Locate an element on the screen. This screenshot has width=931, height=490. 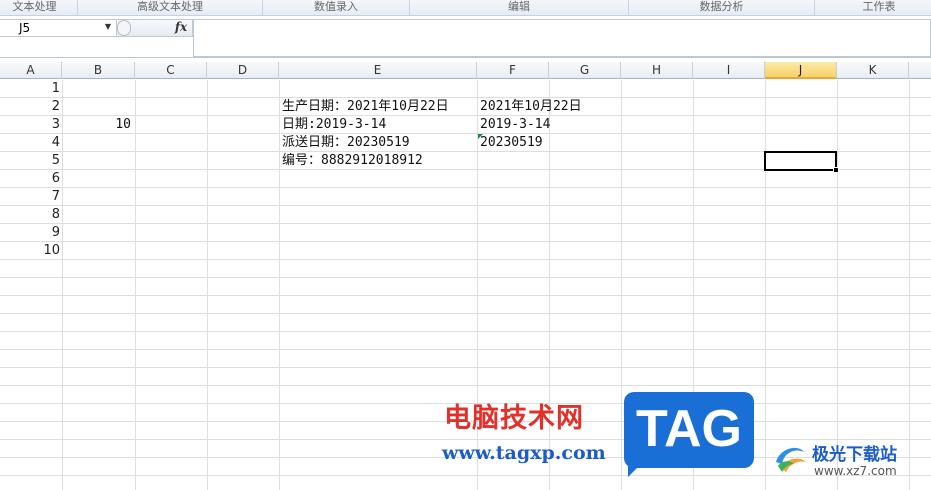
column-header-i: I is located at coordinates (729, 70).